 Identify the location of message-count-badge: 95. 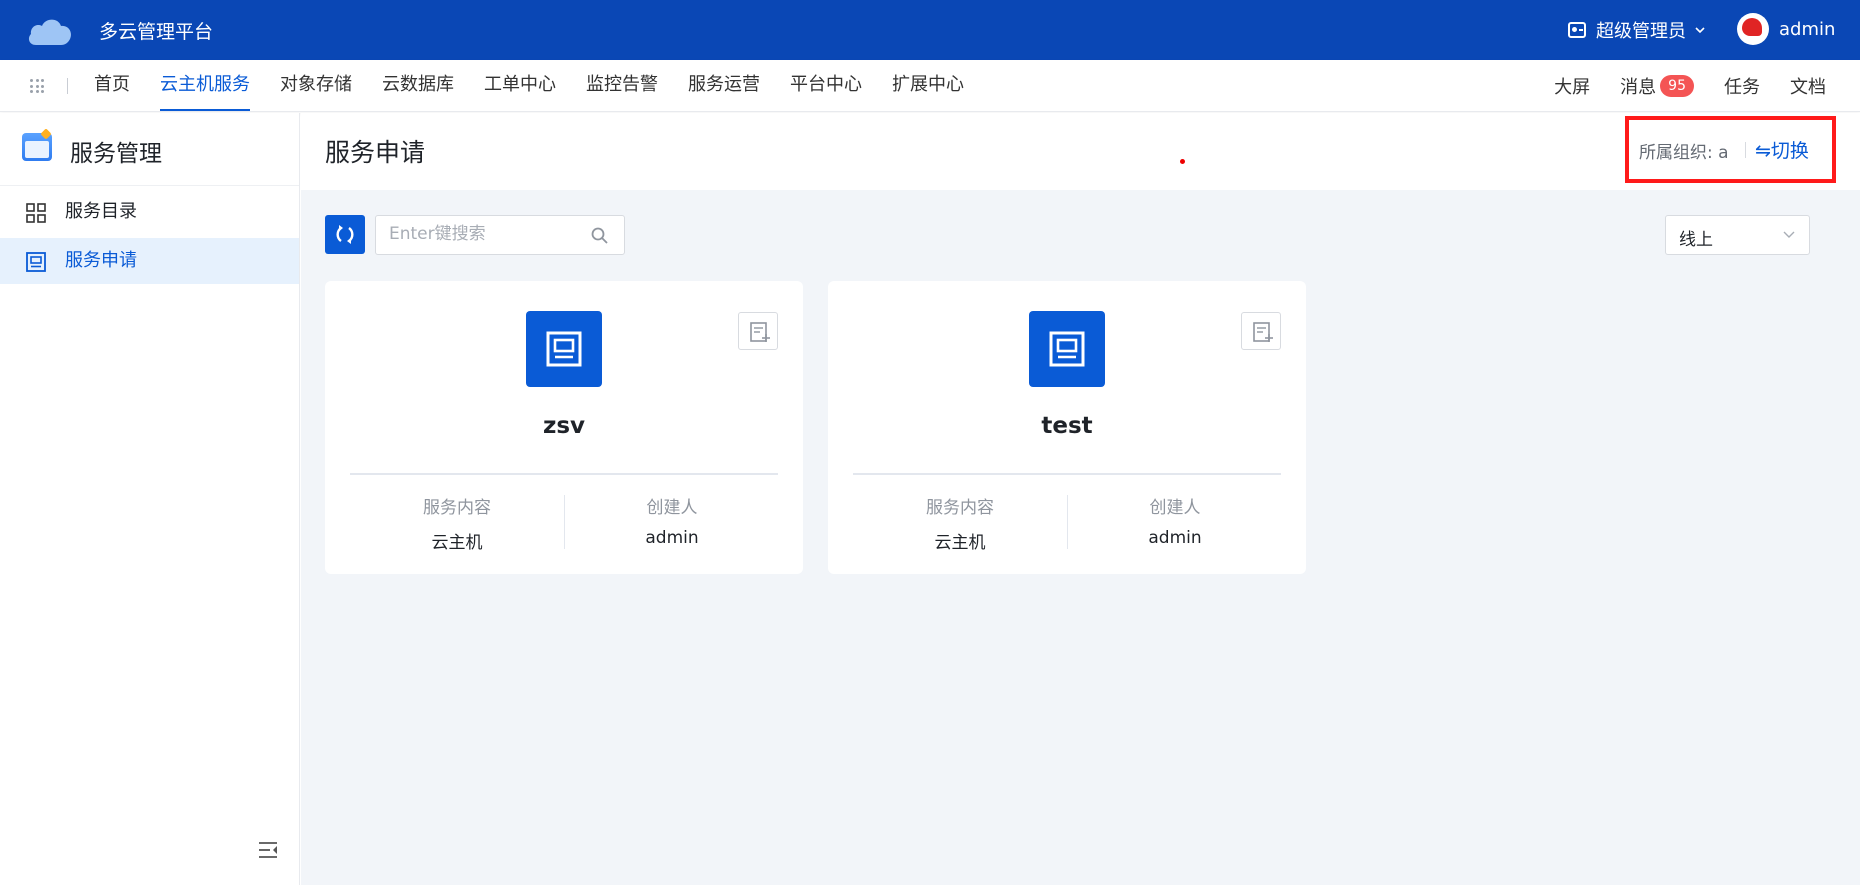
(1677, 86).